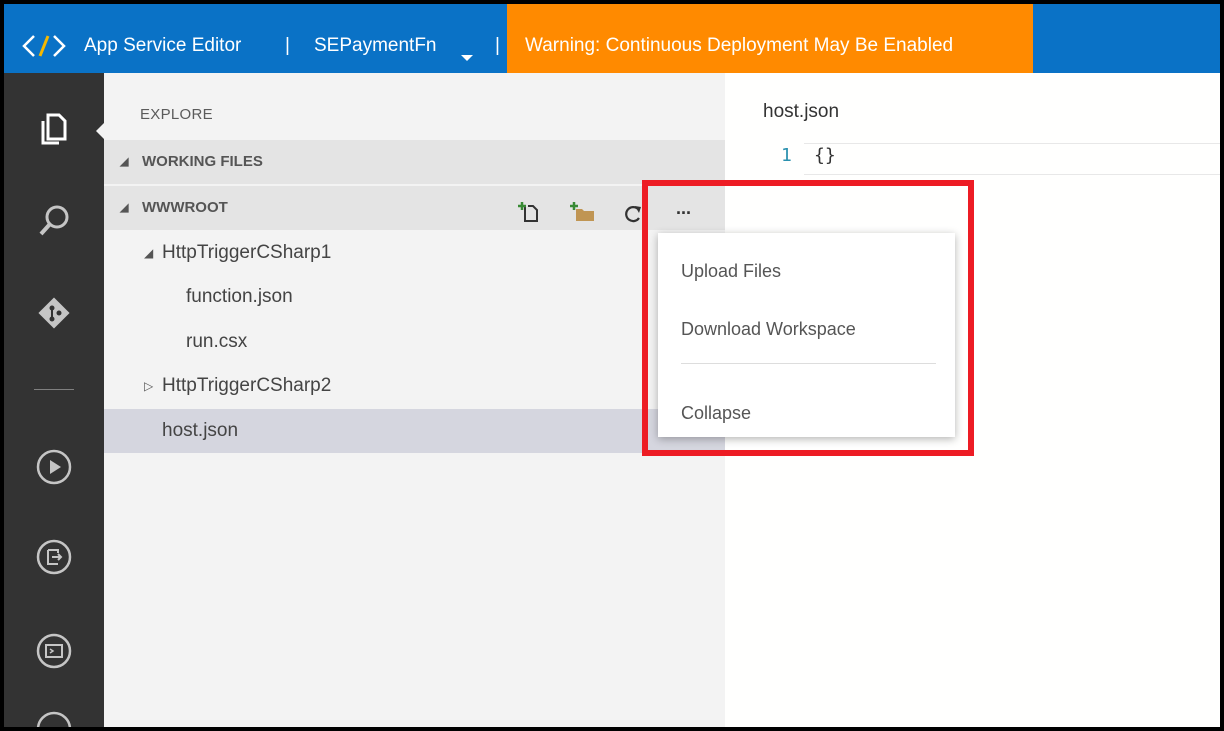 This screenshot has height=731, width=1224. What do you see at coordinates (467, 58) in the screenshot?
I see `chevron-down-icon` at bounding box center [467, 58].